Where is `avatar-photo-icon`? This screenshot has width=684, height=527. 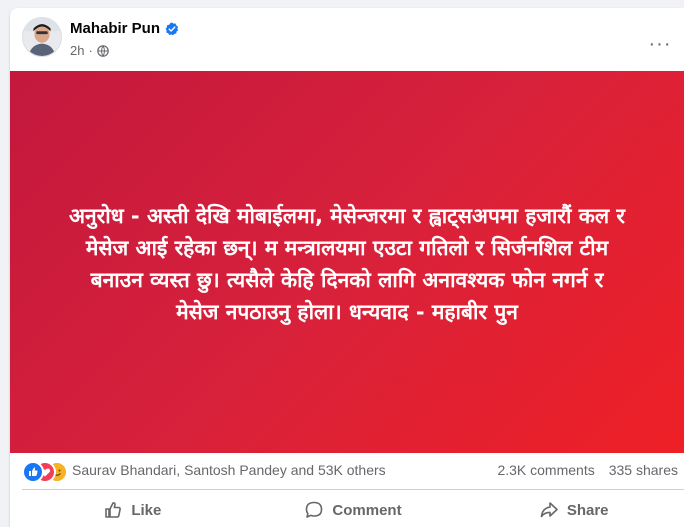
avatar-photo-icon is located at coordinates (42, 37).